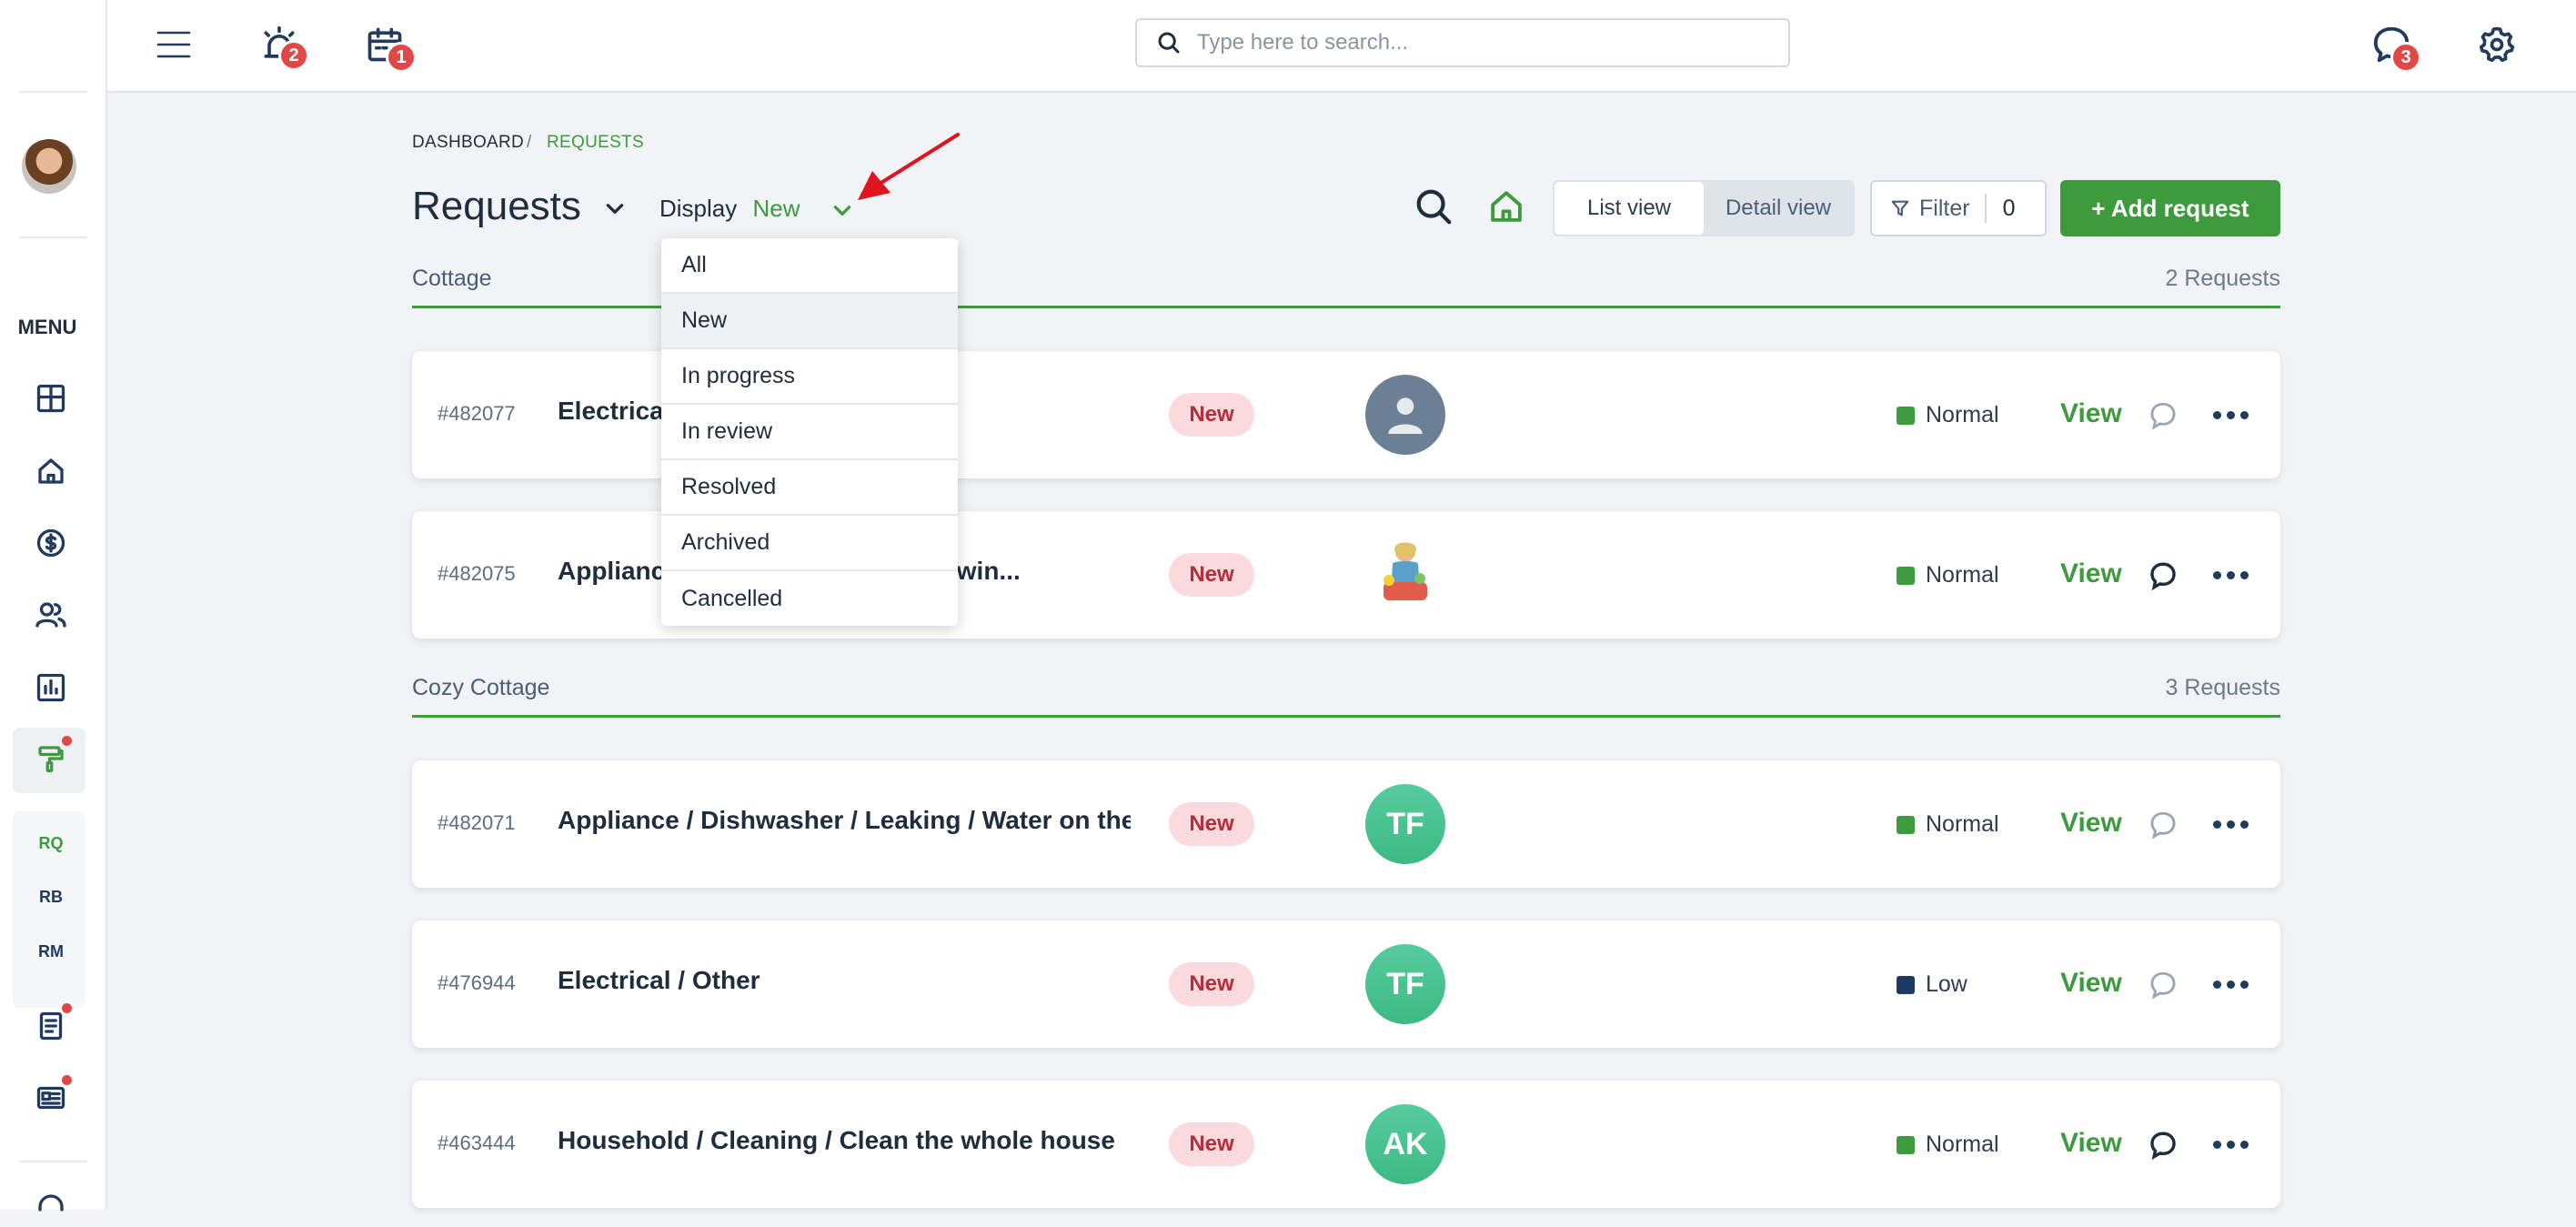 The image size is (2576, 1227). Describe the element at coordinates (809, 543) in the screenshot. I see `dropdown-option-archived: Archived` at that location.